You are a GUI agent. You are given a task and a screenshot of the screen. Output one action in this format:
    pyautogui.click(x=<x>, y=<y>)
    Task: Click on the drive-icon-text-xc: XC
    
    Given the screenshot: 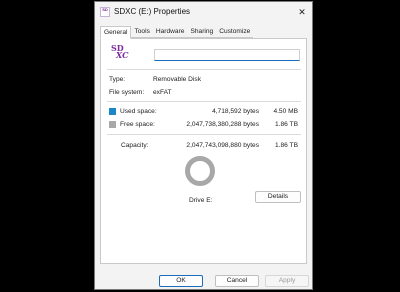 What is the action you would take?
    pyautogui.click(x=122, y=55)
    